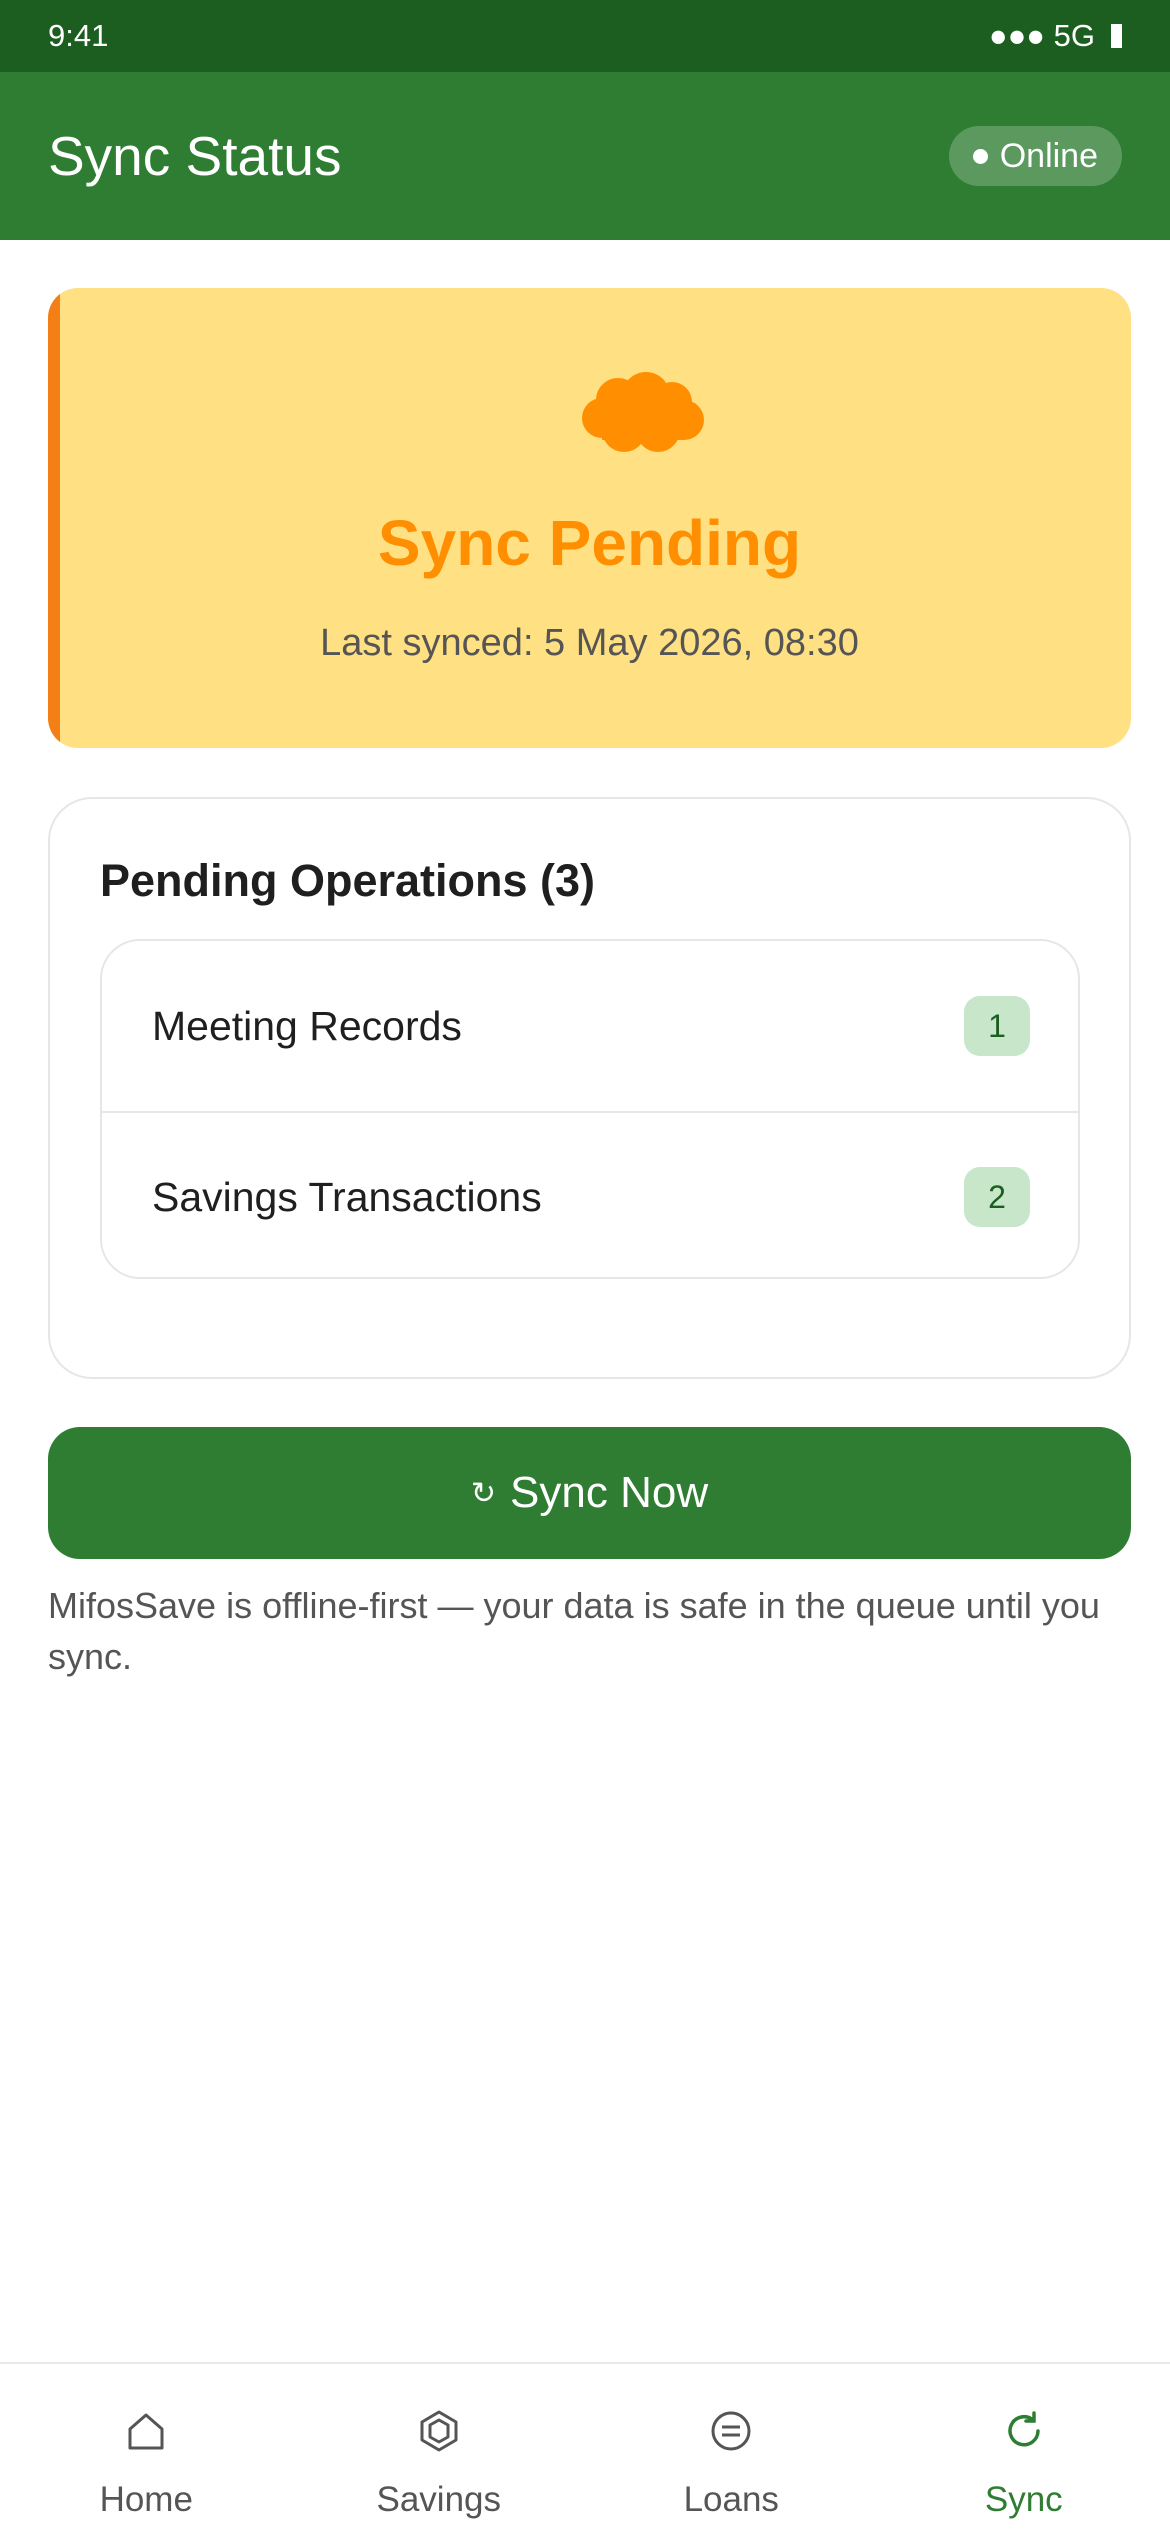  Describe the element at coordinates (997, 1197) in the screenshot. I see `count-badge: 2` at that location.